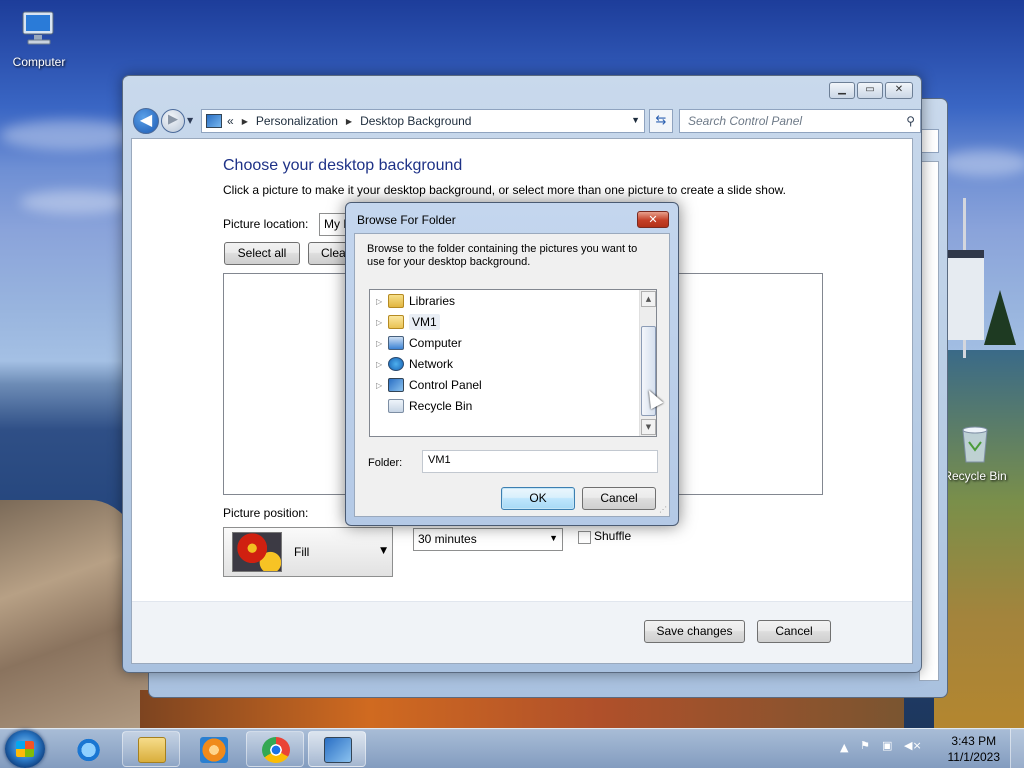 The height and width of the screenshot is (768, 1024). I want to click on page-title: Choose your desktop background, so click(343, 165).